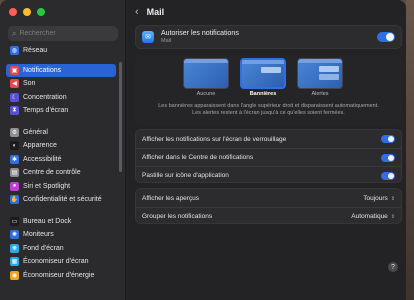 Image resolution: width=414 pixels, height=300 pixels. Describe the element at coordinates (61, 235) in the screenshot. I see `sidebar-item-moniteurs: ✺ Moniteurs` at that location.